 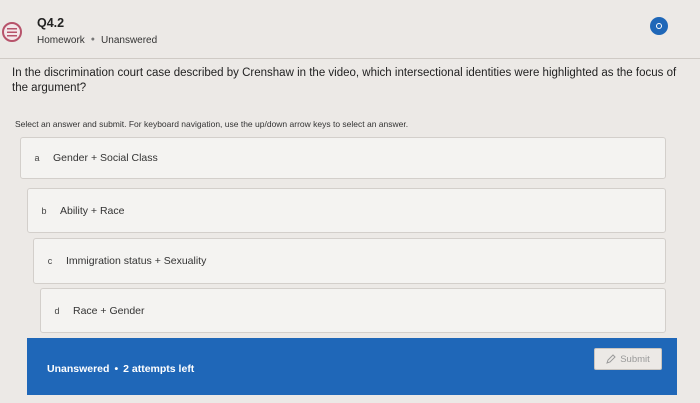 What do you see at coordinates (12, 32) in the screenshot?
I see `list-icon` at bounding box center [12, 32].